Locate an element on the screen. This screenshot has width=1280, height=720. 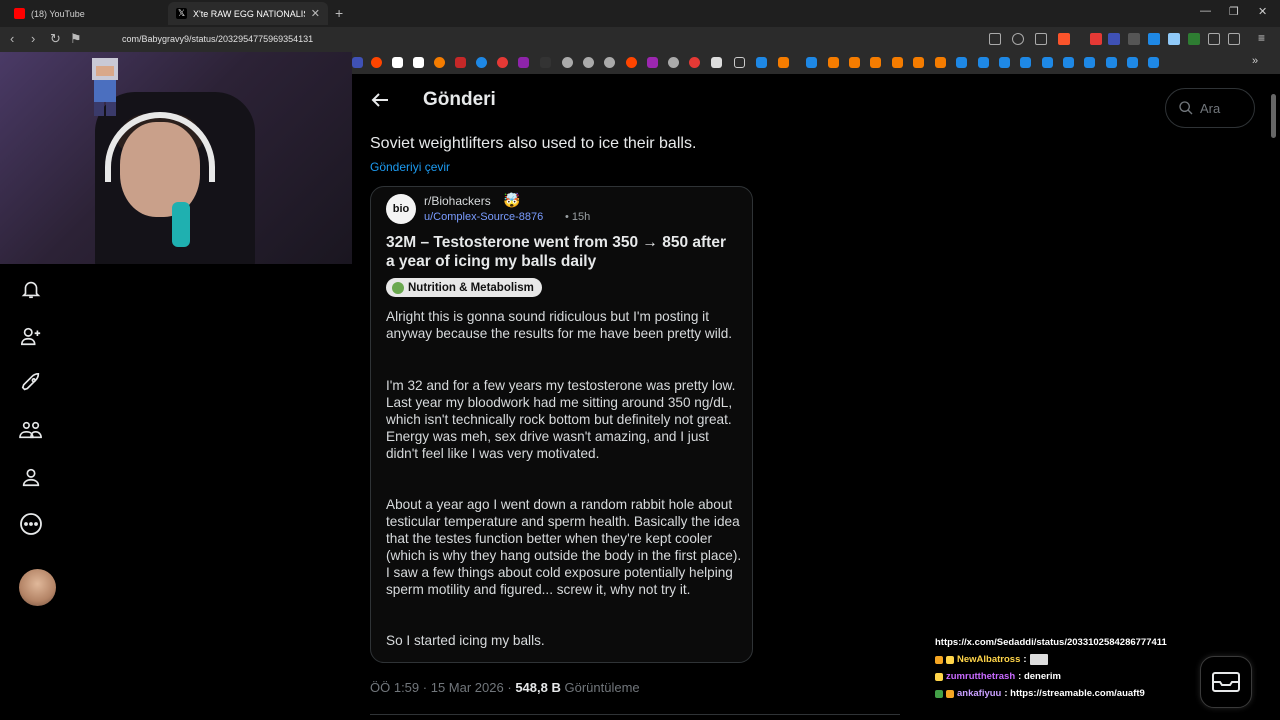
tab-youtube: (18) YouTube is located at coordinates (86, 13).